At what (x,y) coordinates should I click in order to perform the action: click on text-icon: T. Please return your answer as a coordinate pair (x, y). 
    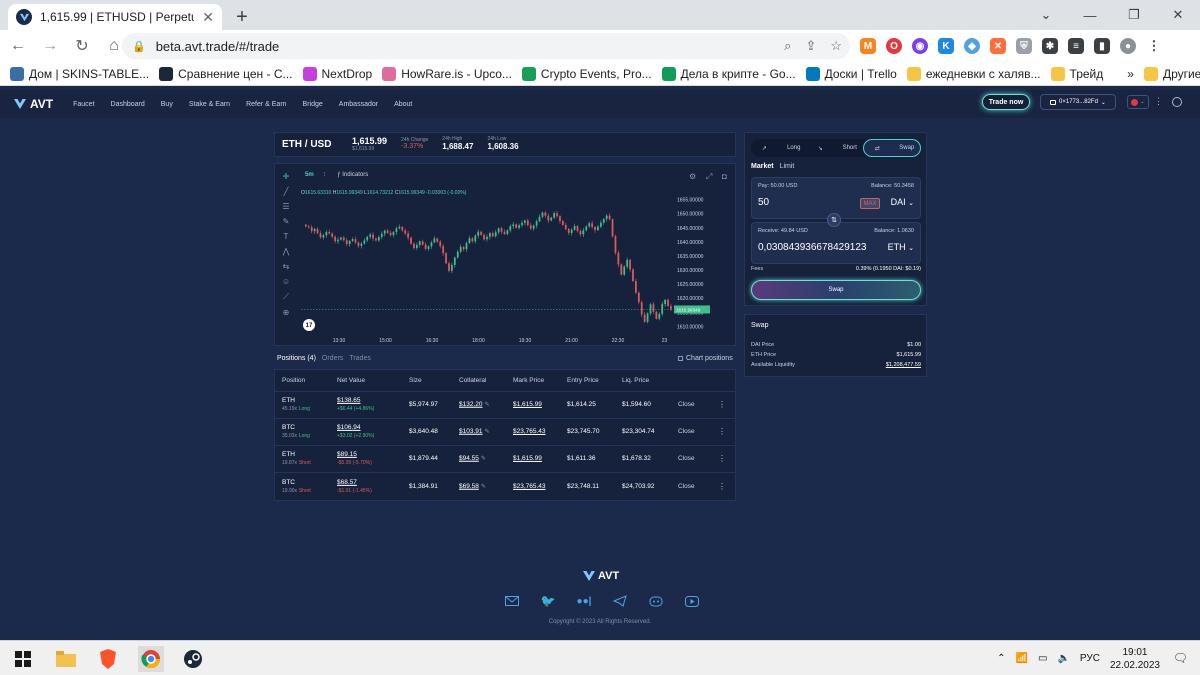
    Looking at the image, I should click on (286, 236).